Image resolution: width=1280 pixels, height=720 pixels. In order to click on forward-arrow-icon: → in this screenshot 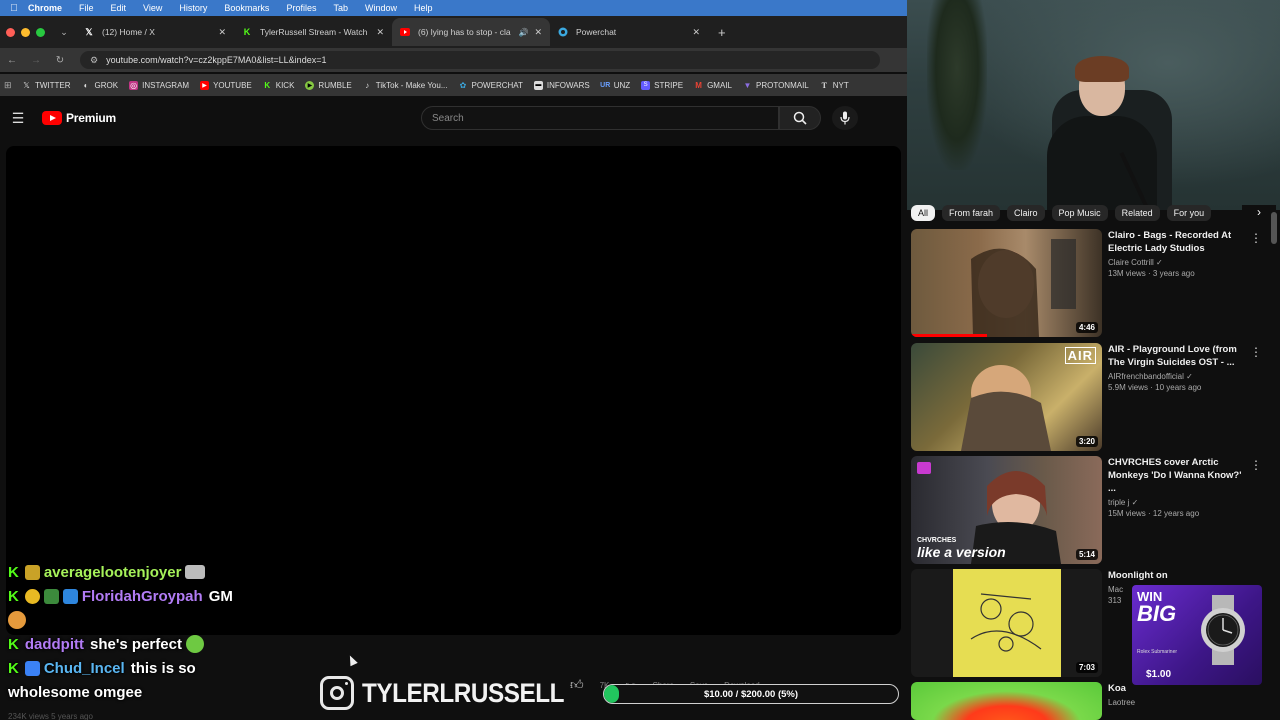, I will do `click(36, 60)`.